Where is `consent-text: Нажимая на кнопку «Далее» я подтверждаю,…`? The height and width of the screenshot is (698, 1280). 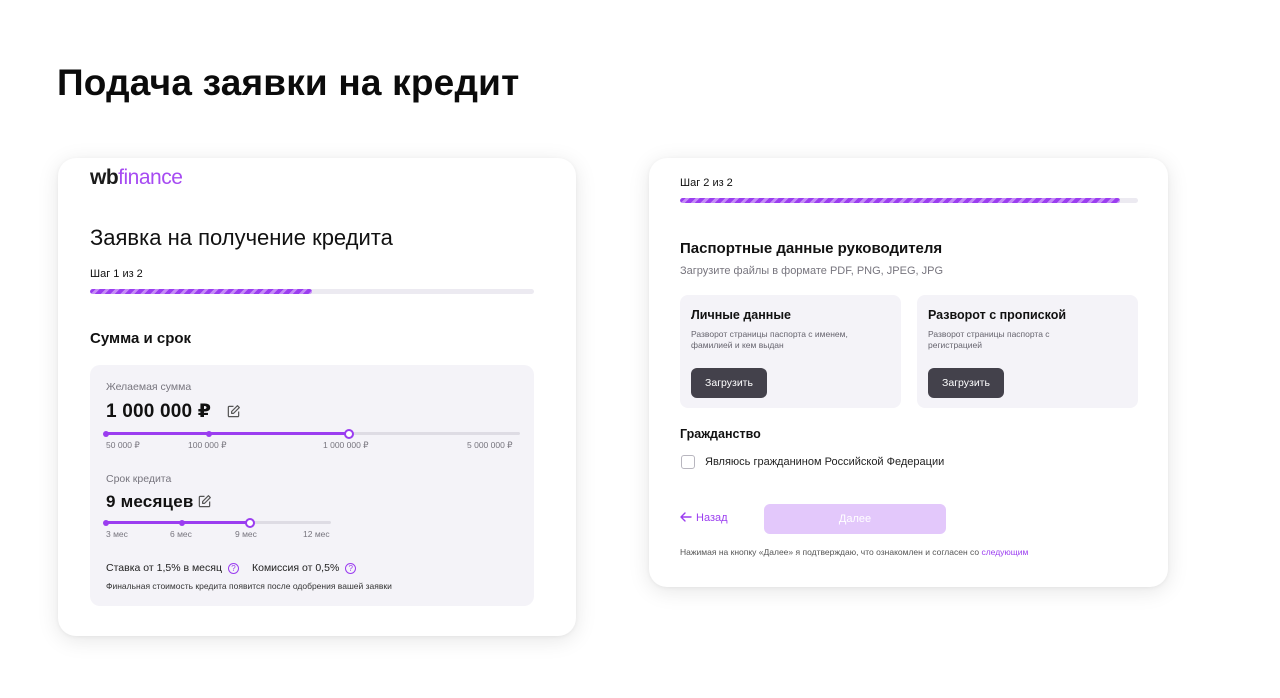
consent-text: Нажимая на кнопку «Далее» я подтверждаю,… is located at coordinates (854, 552).